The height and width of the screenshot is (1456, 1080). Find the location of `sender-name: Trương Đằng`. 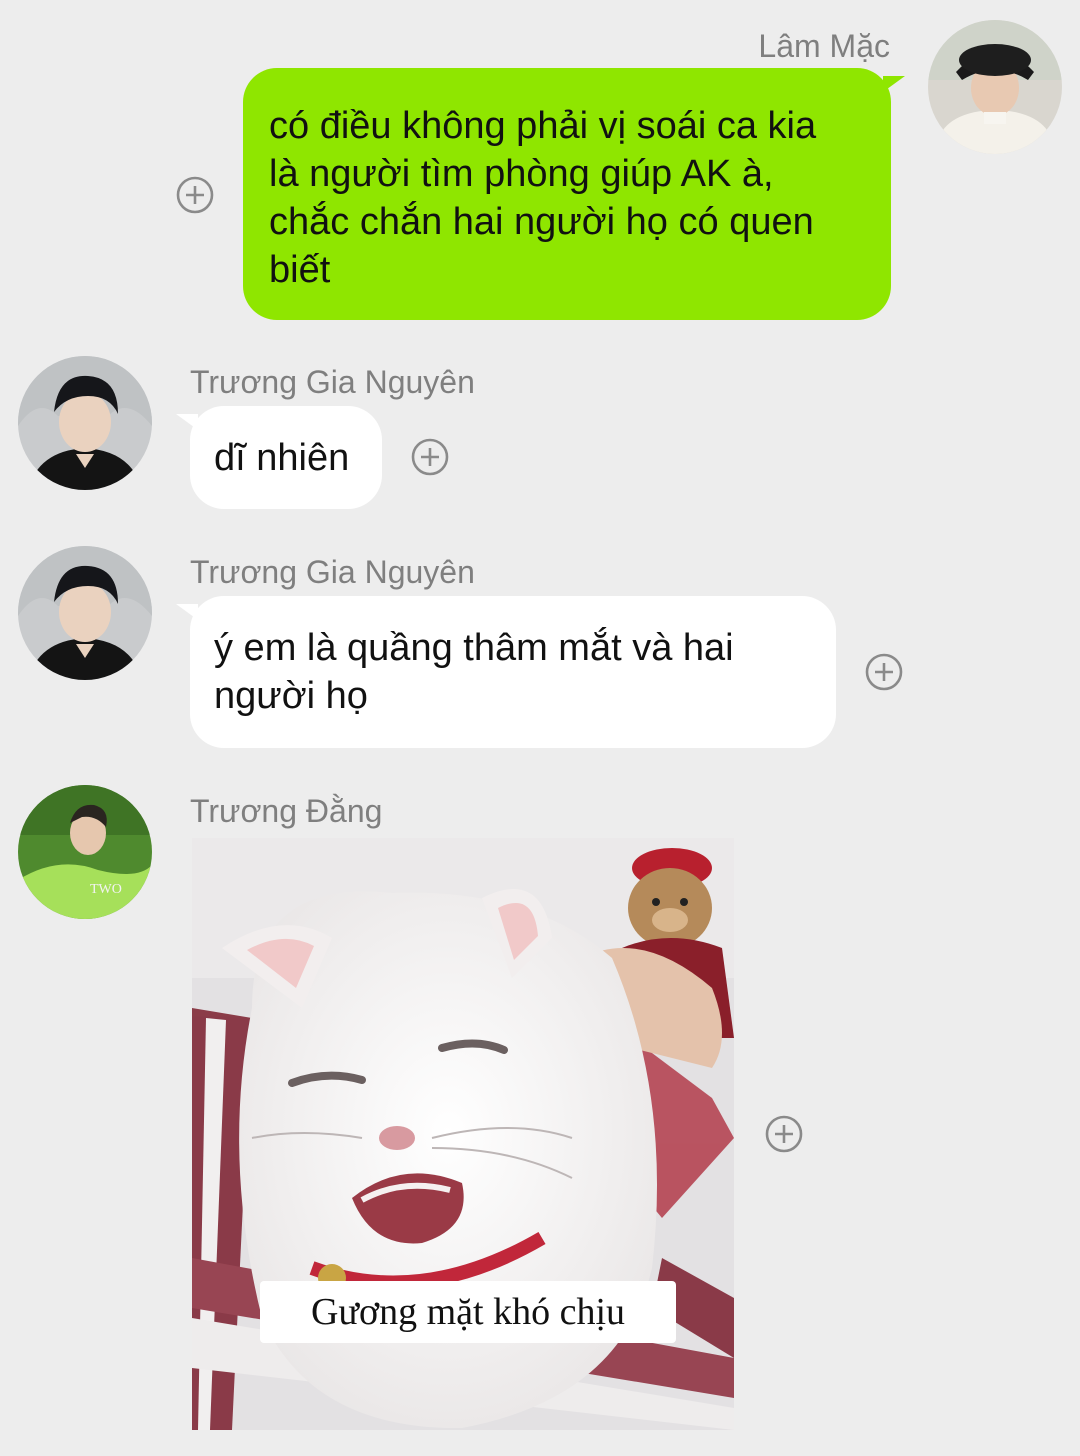

sender-name: Trương Đằng is located at coordinates (286, 811).